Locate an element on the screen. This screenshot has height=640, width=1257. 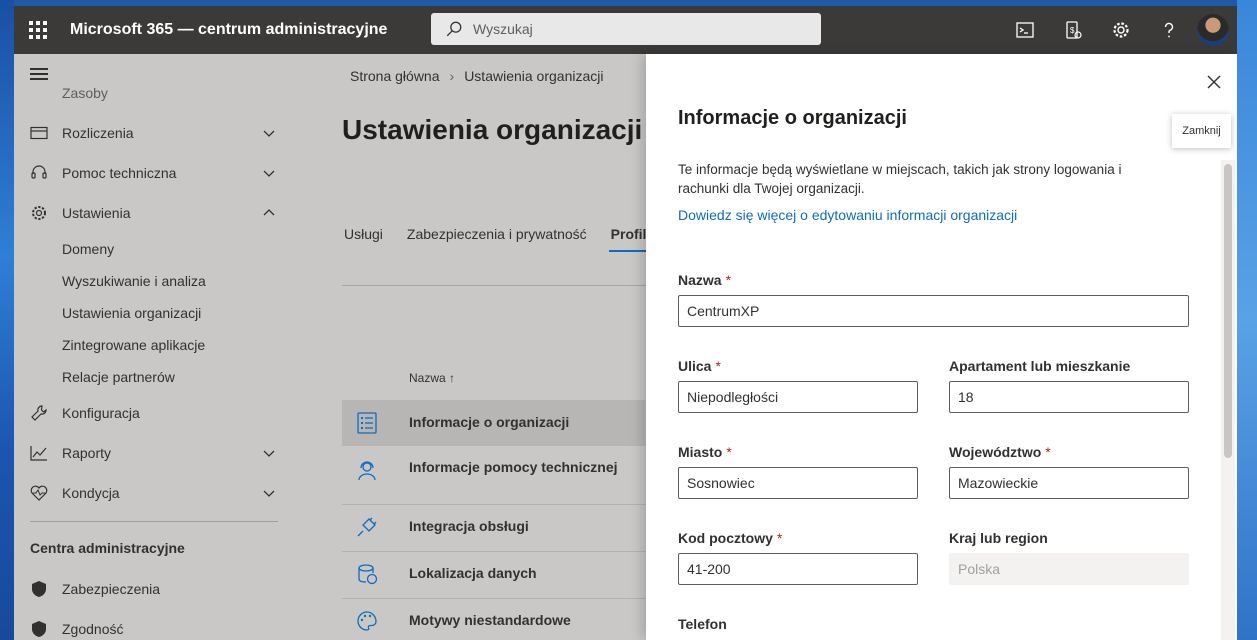
breadcrumb-current: Ustawienia organizacji is located at coordinates (534, 76).